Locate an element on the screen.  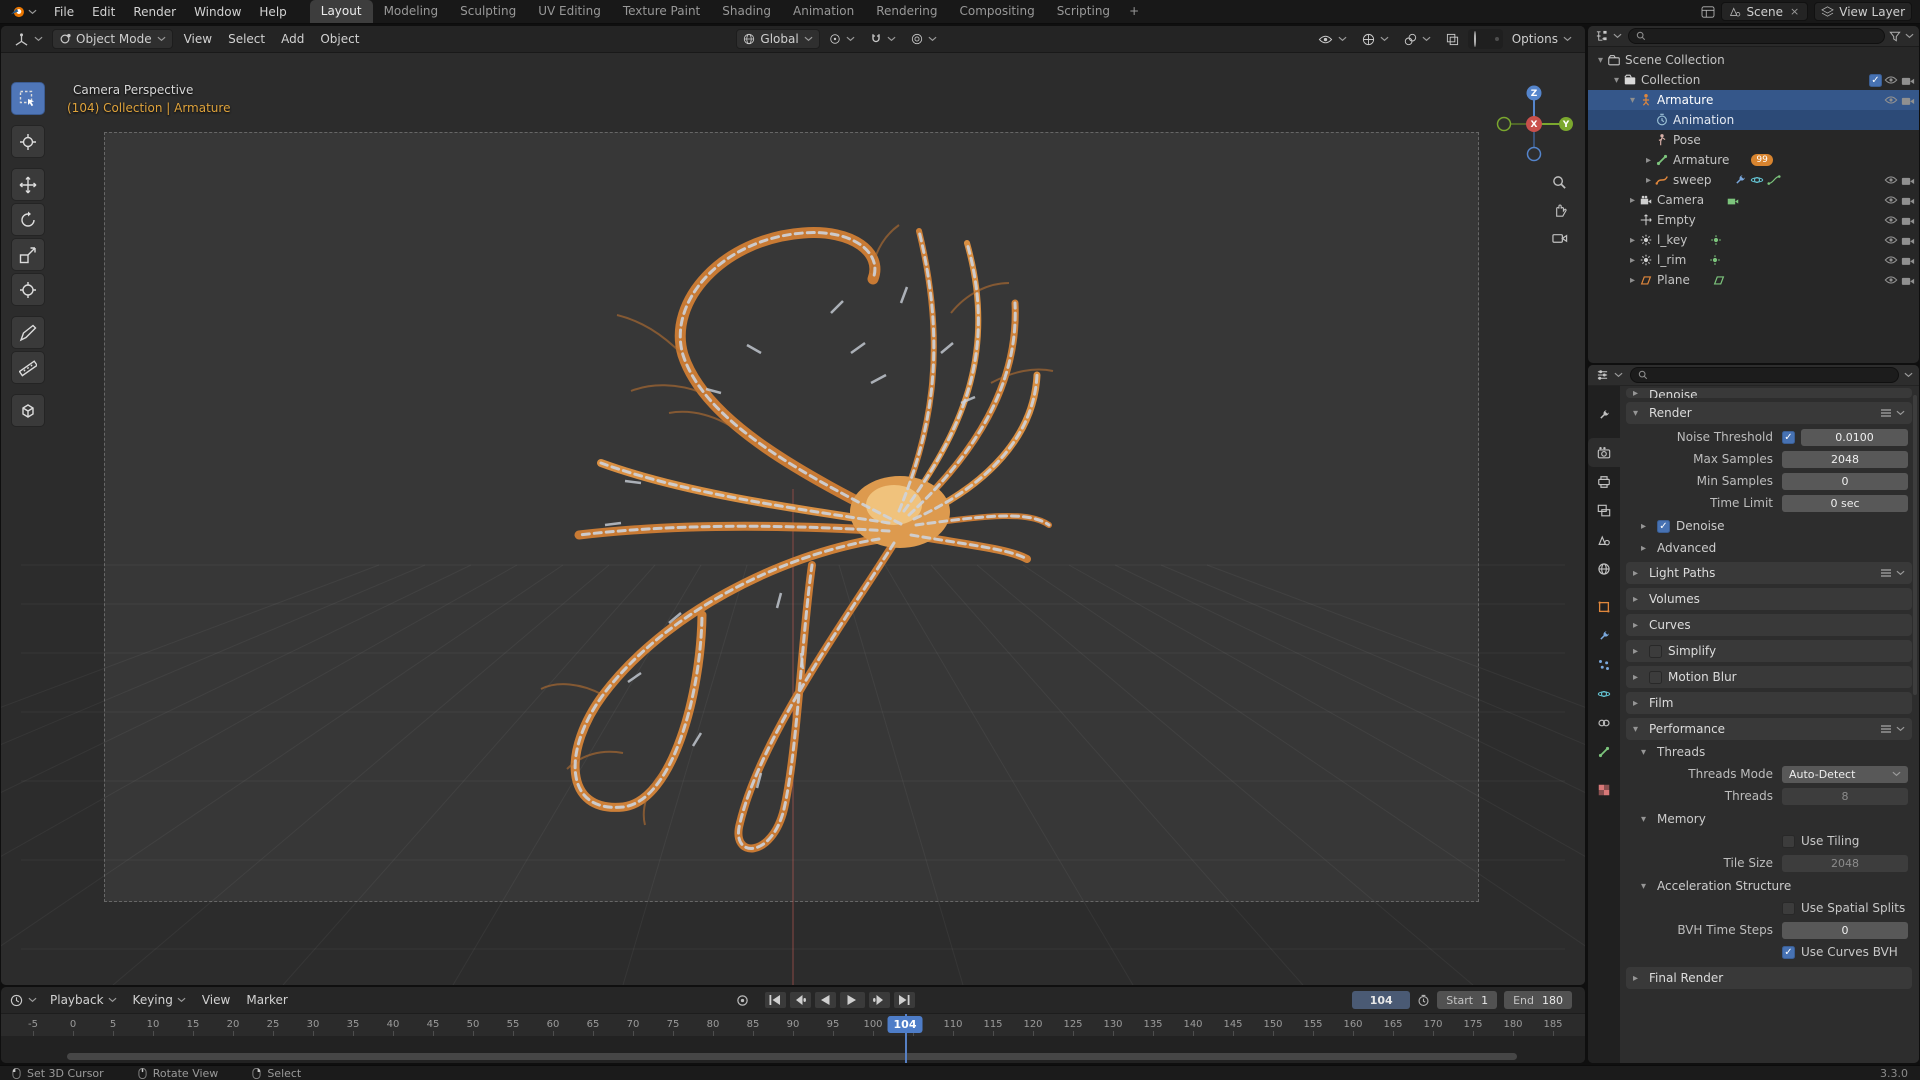
preview-range-icon is located at coordinates (1423, 1000).